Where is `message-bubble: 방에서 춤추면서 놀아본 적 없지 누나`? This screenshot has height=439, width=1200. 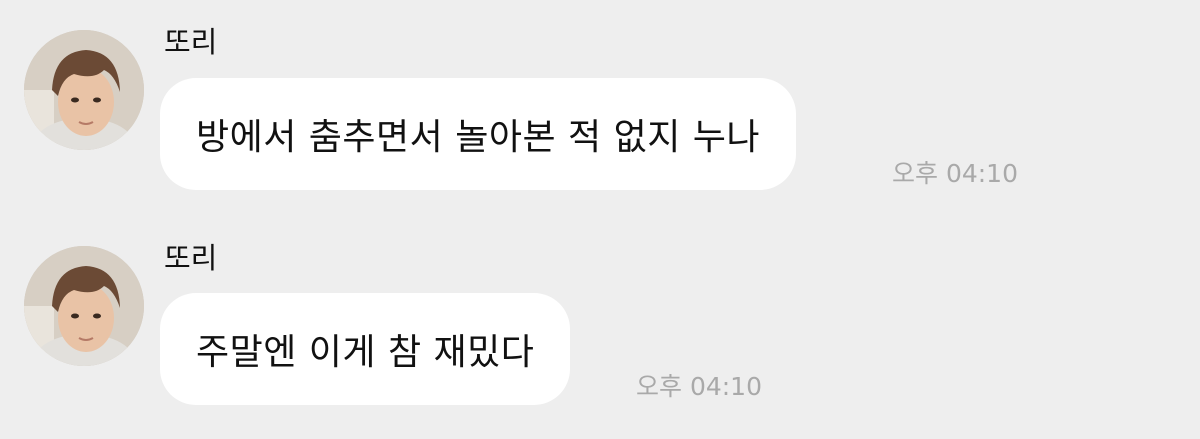
message-bubble: 방에서 춤추면서 놀아본 적 없지 누나 is located at coordinates (478, 134).